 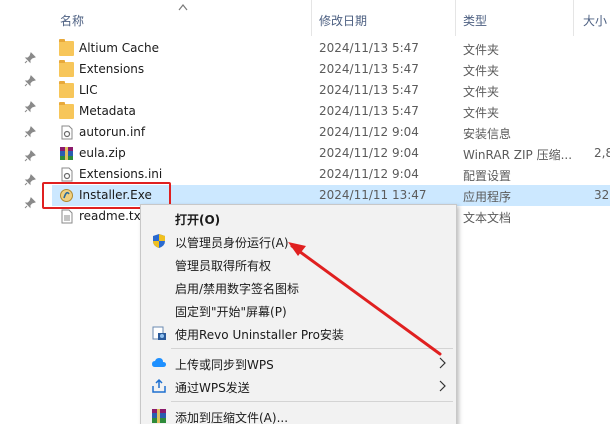 I want to click on menu-item-open: 打开(O), so click(x=298, y=218).